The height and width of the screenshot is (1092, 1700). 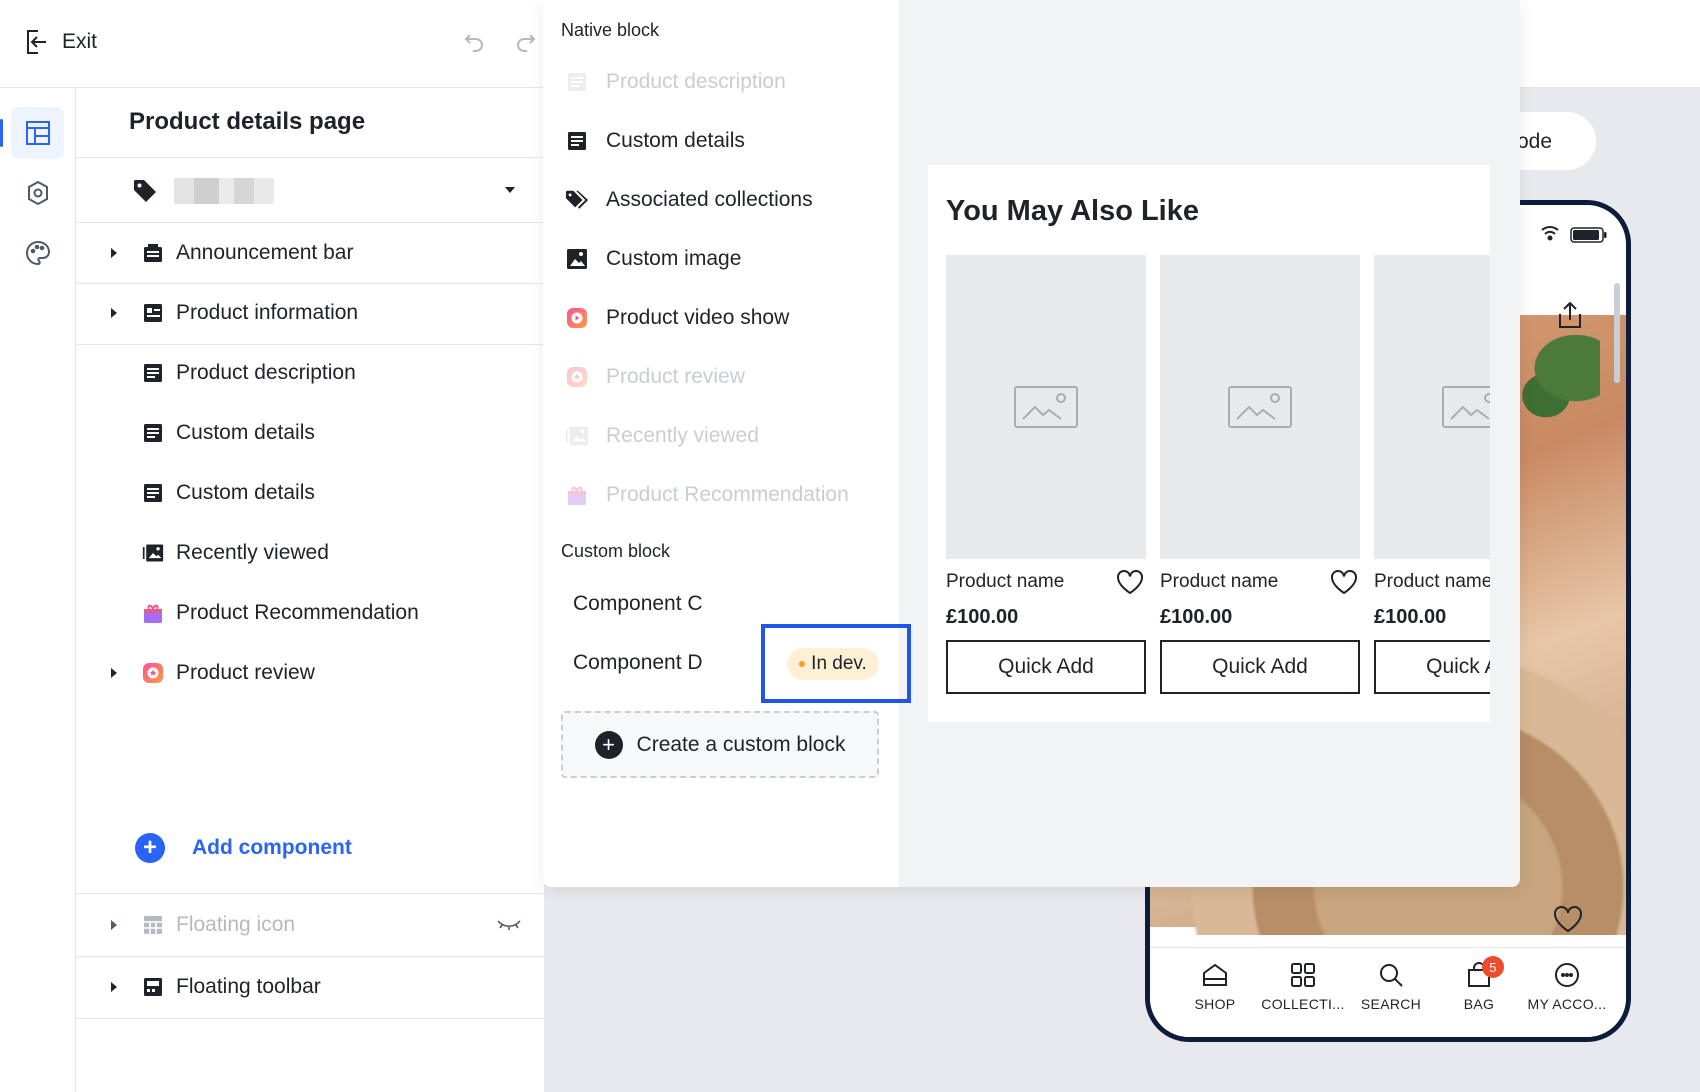 I want to click on native-block-product-description: Product description, so click(x=675, y=82).